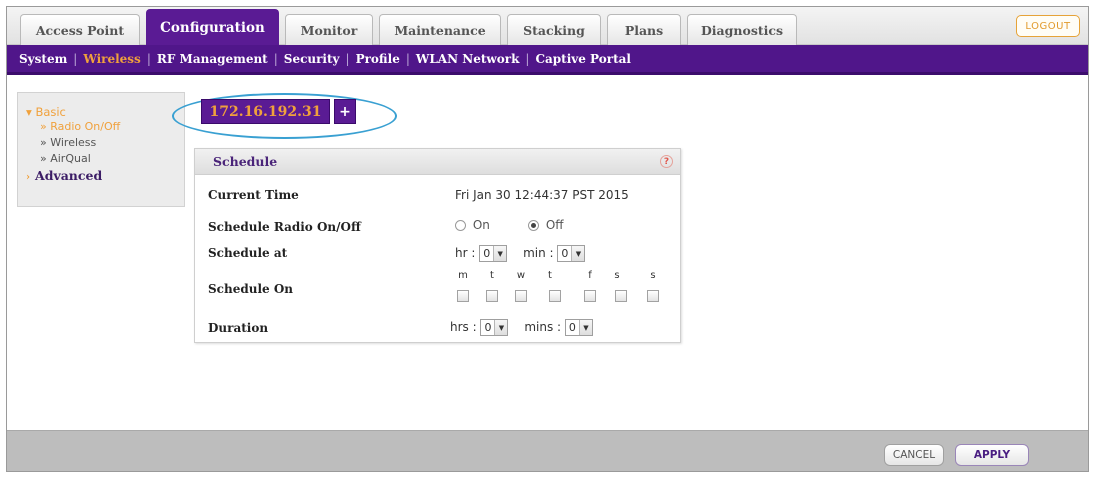 The width and height of the screenshot is (1095, 478). What do you see at coordinates (590, 296) in the screenshot?
I see `day-checkbox-friday` at bounding box center [590, 296].